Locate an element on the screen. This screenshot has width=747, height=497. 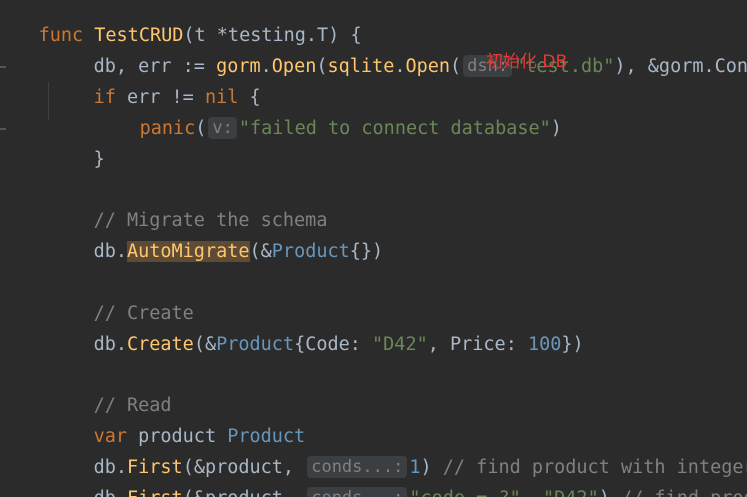
code-text: , Price: is located at coordinates (477, 344).